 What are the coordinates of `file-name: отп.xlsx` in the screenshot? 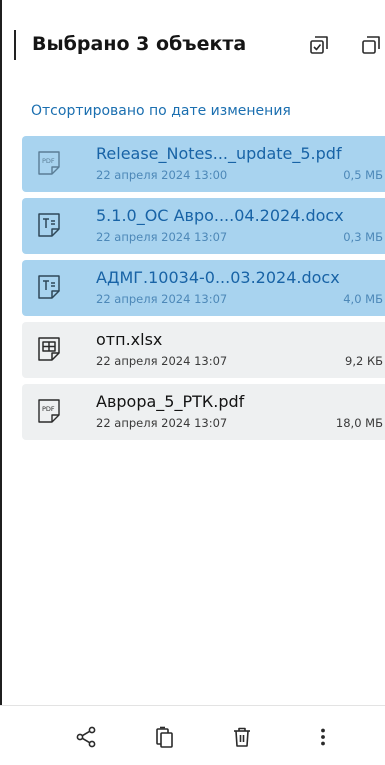 It's located at (129, 339).